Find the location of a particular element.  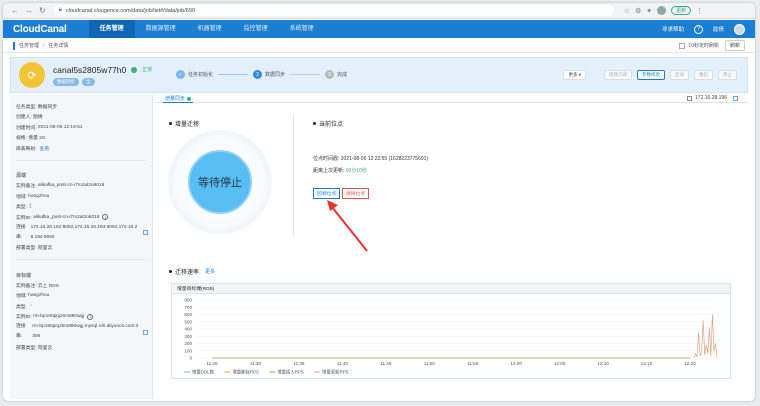

profile-avatar is located at coordinates (662, 10).